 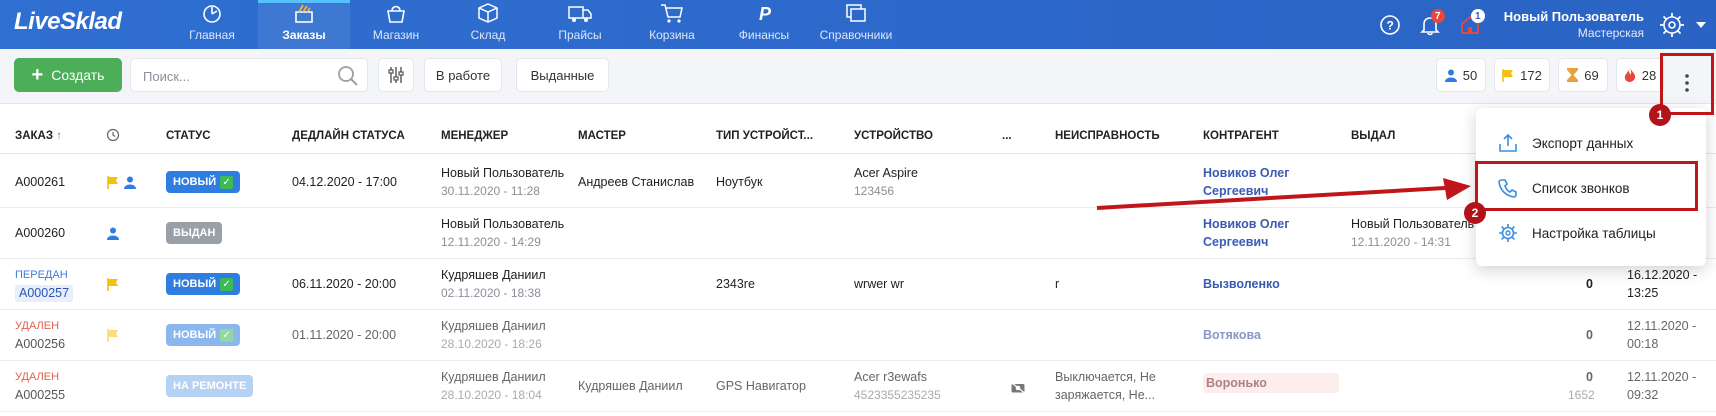 What do you see at coordinates (1018, 387) in the screenshot?
I see `no-photo-icon` at bounding box center [1018, 387].